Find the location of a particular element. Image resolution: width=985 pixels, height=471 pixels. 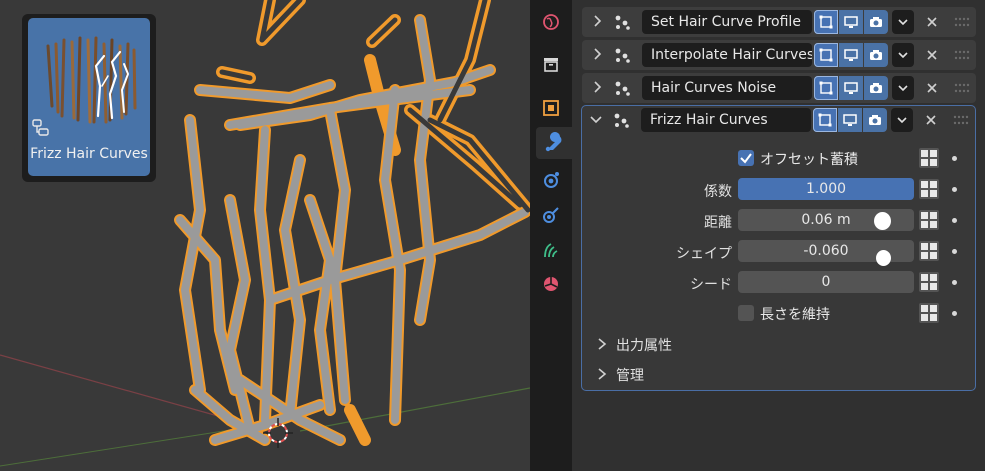

shape-label: シェイプ is located at coordinates (704, 254).